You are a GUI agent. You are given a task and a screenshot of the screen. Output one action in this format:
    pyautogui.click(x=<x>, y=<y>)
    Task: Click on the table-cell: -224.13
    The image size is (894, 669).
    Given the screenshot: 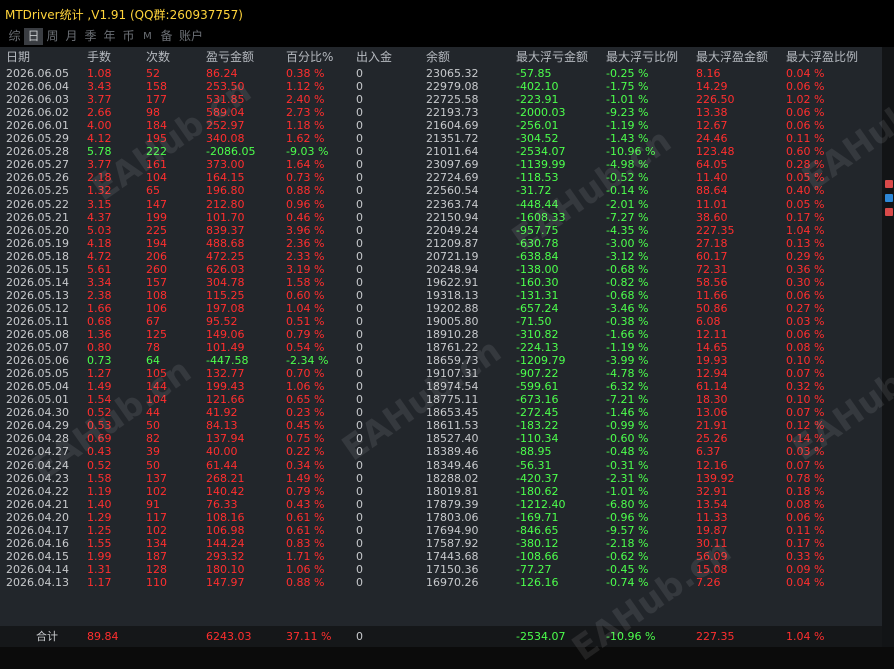 What is the action you would take?
    pyautogui.click(x=537, y=348)
    